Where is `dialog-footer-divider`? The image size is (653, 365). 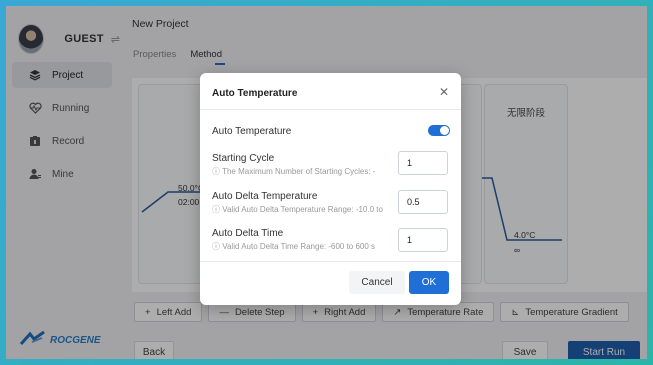 dialog-footer-divider is located at coordinates (330, 261).